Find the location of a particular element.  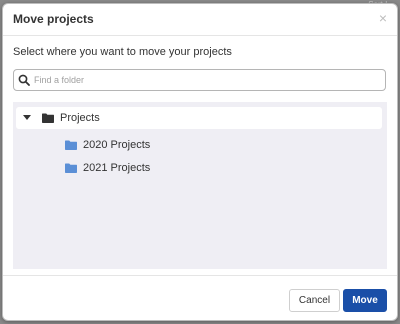

tree-item-2020-projects: 2020 Projects is located at coordinates (107, 145).